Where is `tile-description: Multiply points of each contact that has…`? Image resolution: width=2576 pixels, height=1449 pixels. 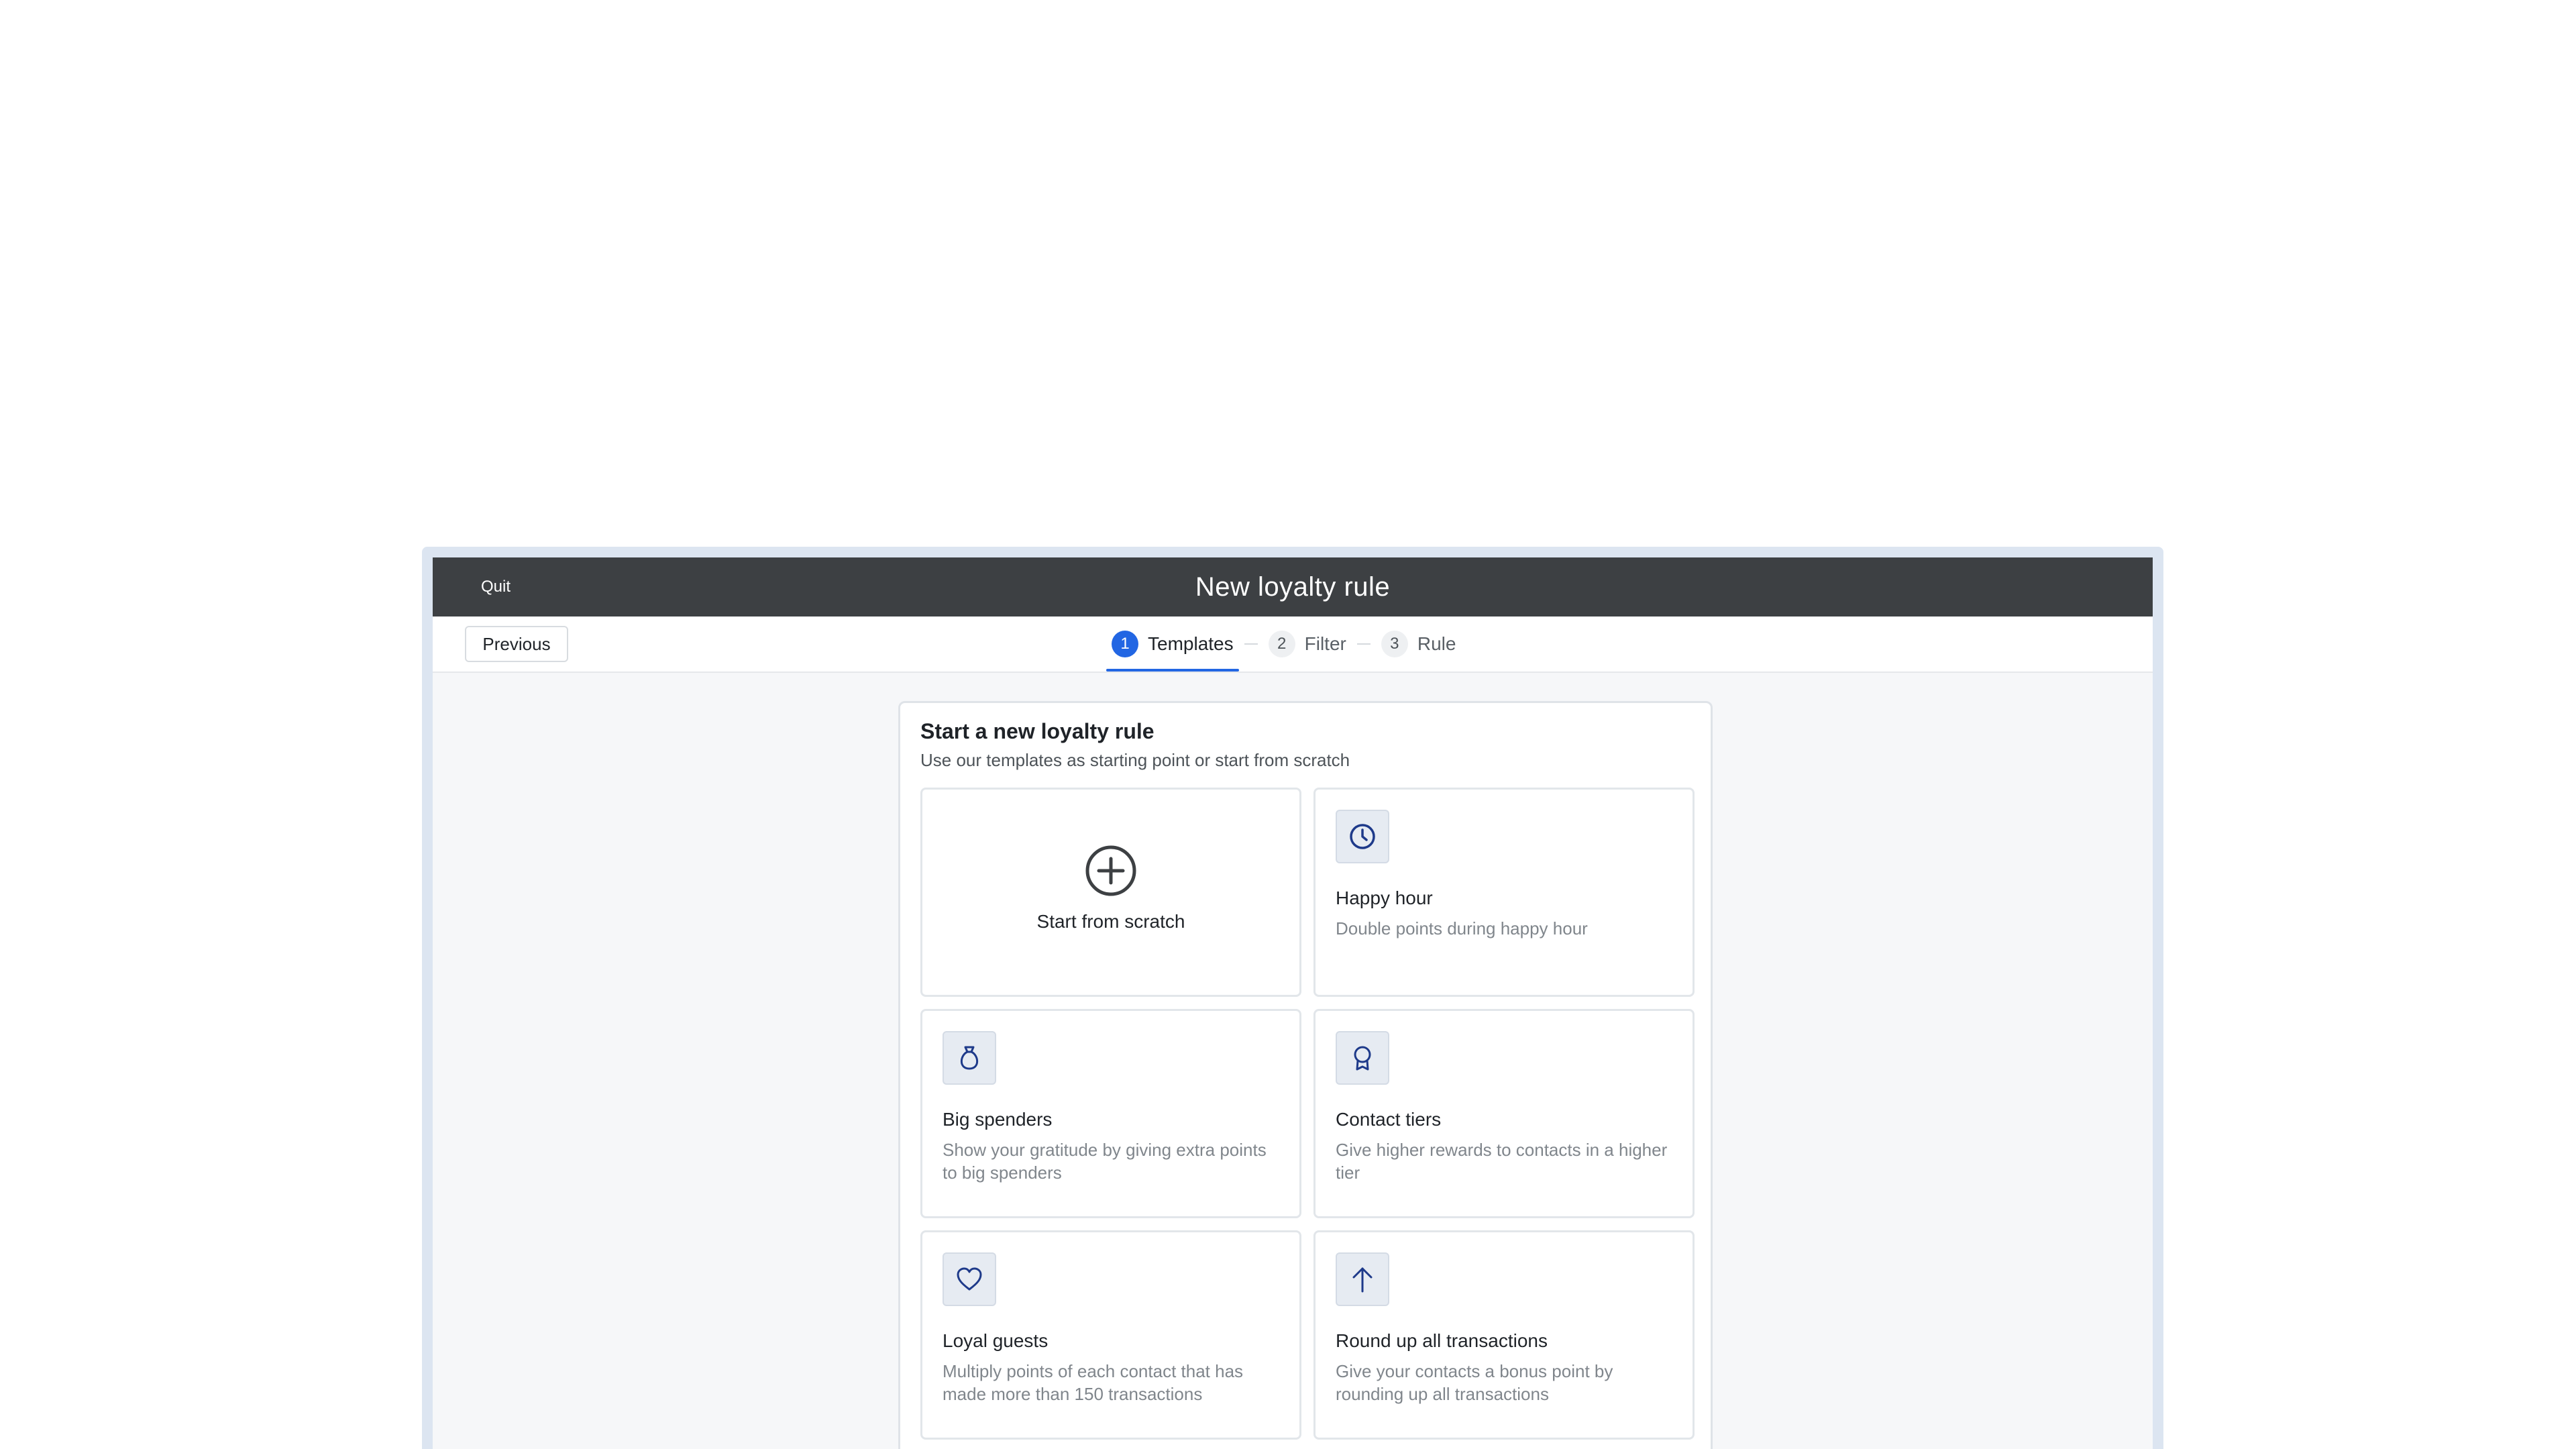
tile-description: Multiply points of each contact that has… is located at coordinates (1093, 1382).